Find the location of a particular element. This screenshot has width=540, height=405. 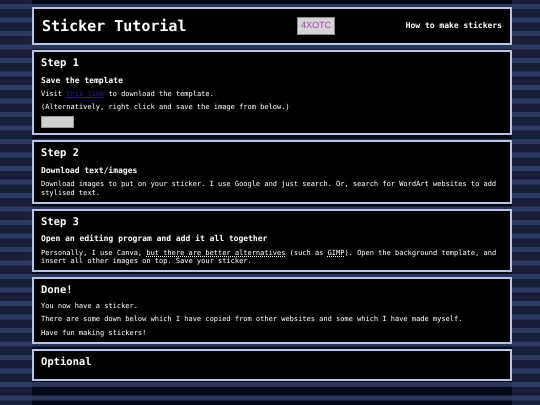

section-heading: Step 2 is located at coordinates (60, 153).